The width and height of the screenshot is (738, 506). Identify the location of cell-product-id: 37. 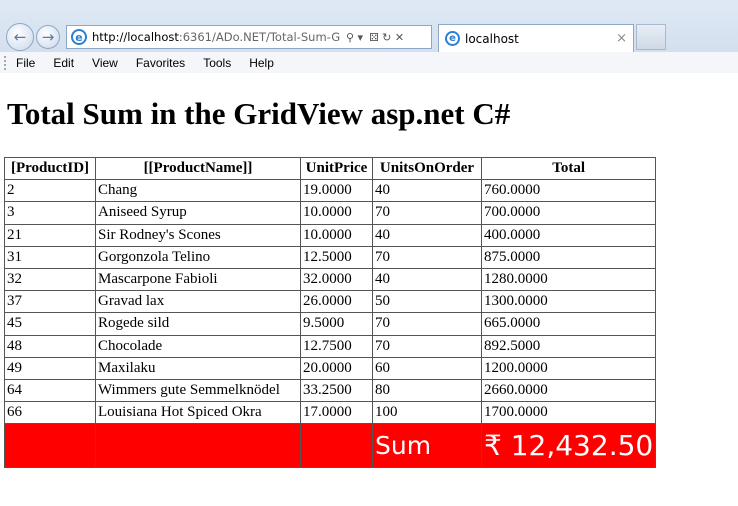
(50, 302).